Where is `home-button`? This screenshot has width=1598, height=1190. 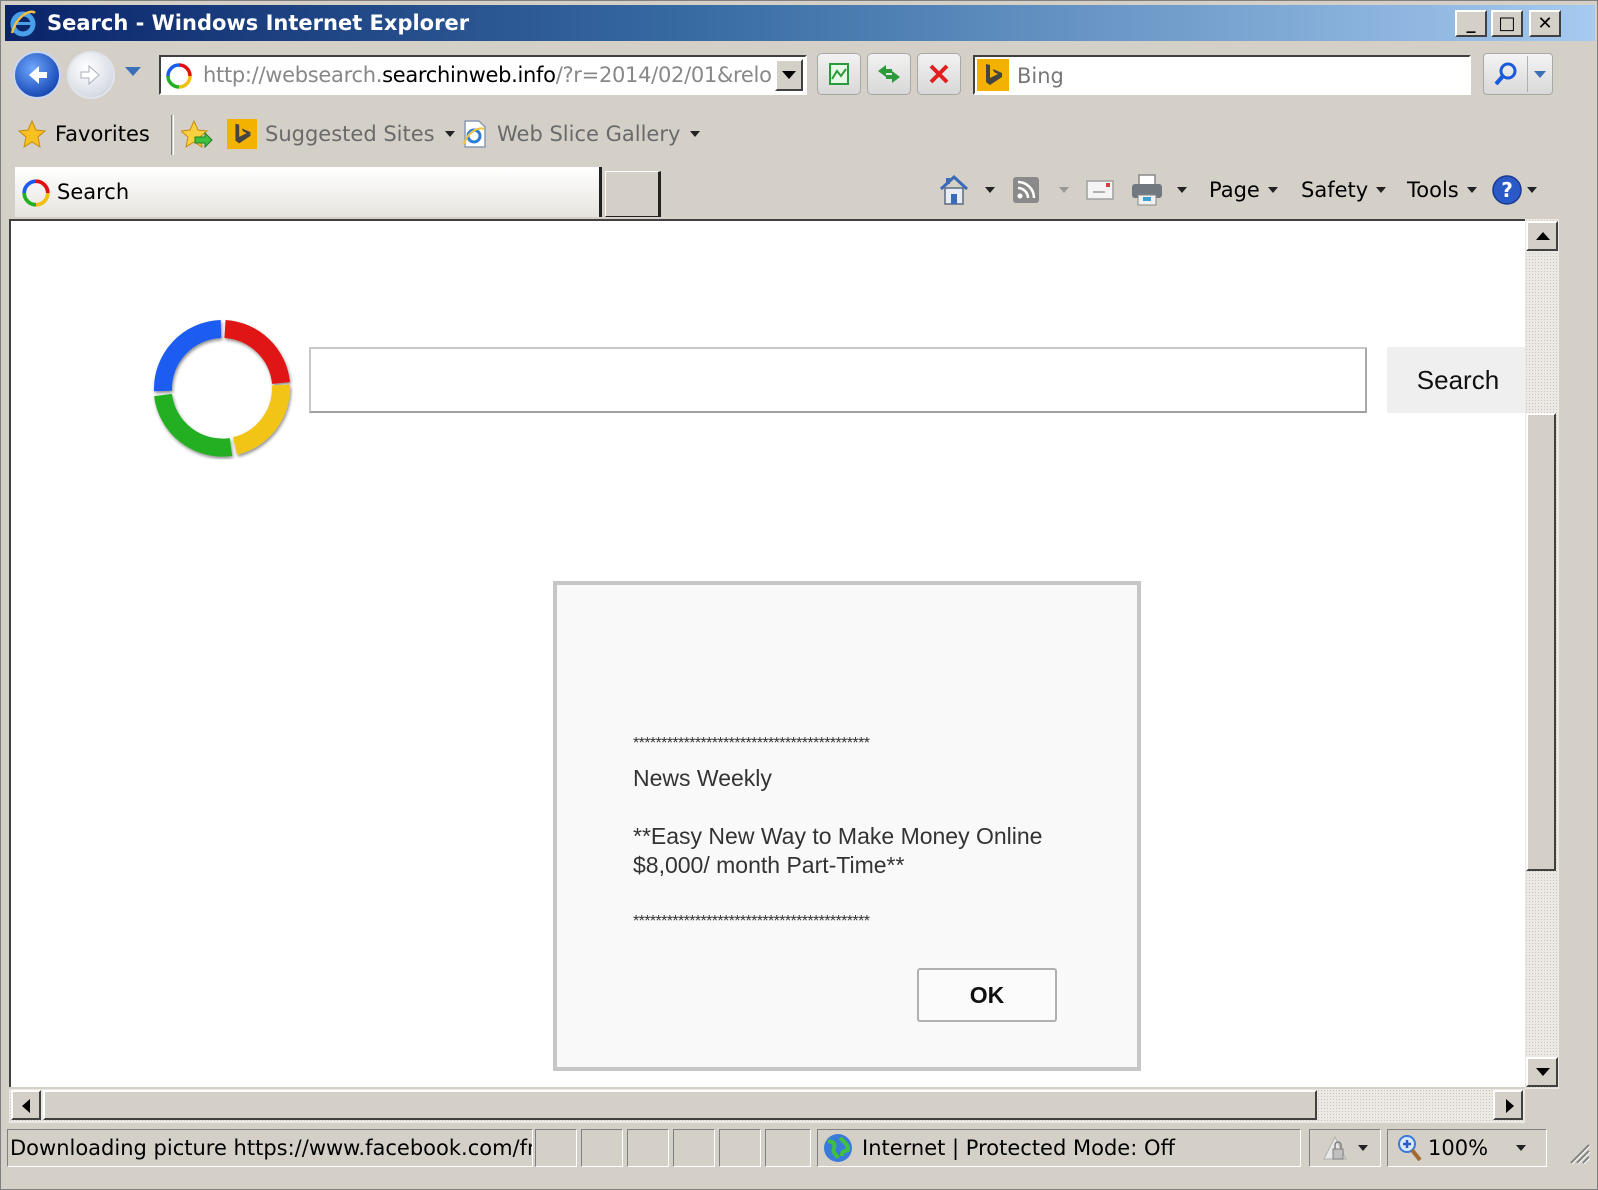
home-button is located at coordinates (966, 190).